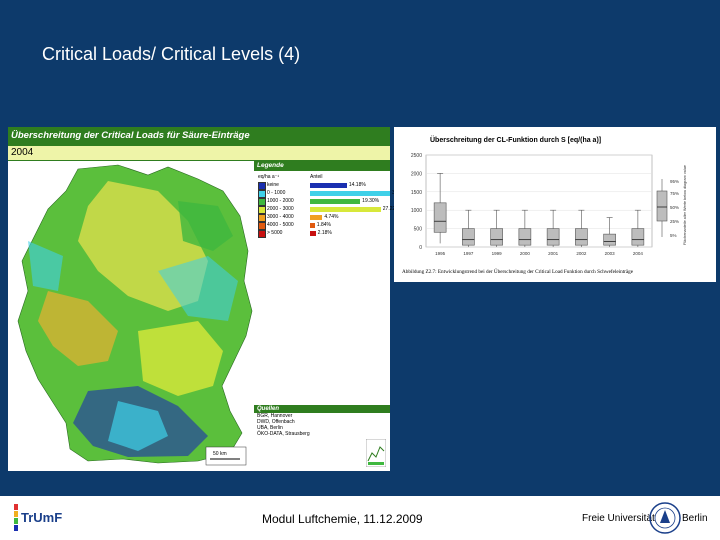 The image size is (720, 540). Describe the element at coordinates (322, 409) in the screenshot. I see `sources-title: Quellen` at that location.